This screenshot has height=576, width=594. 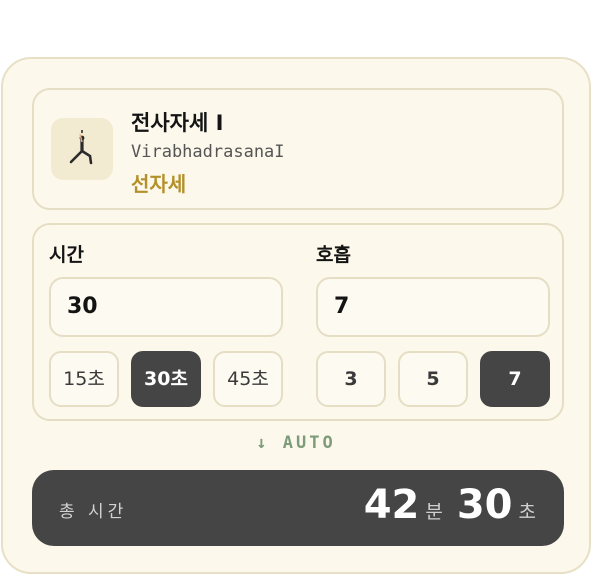 I want to click on duration-option-15: 15초, so click(x=84, y=379).